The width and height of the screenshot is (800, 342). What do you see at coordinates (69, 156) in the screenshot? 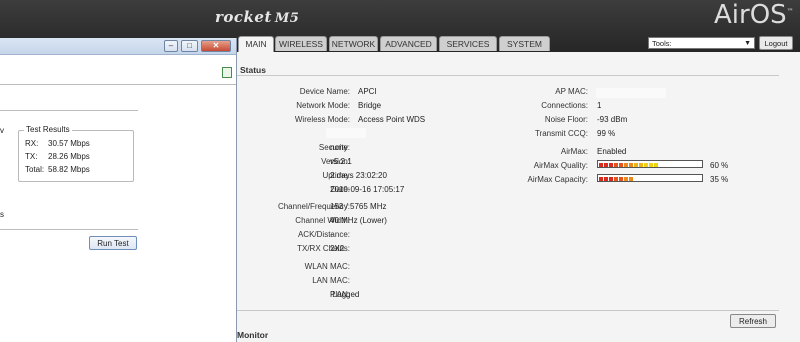
I see `tx-value: 28.26 Mbps` at bounding box center [69, 156].